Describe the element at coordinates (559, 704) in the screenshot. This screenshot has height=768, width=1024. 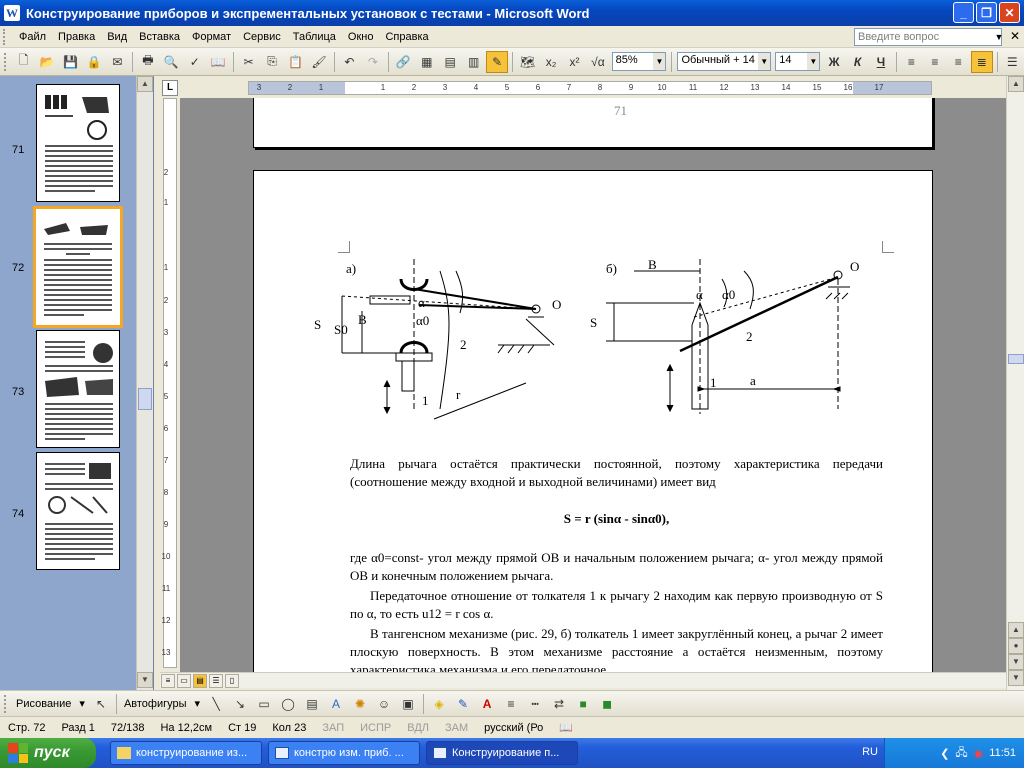
I see `arrow-style-icon: ⇄` at that location.